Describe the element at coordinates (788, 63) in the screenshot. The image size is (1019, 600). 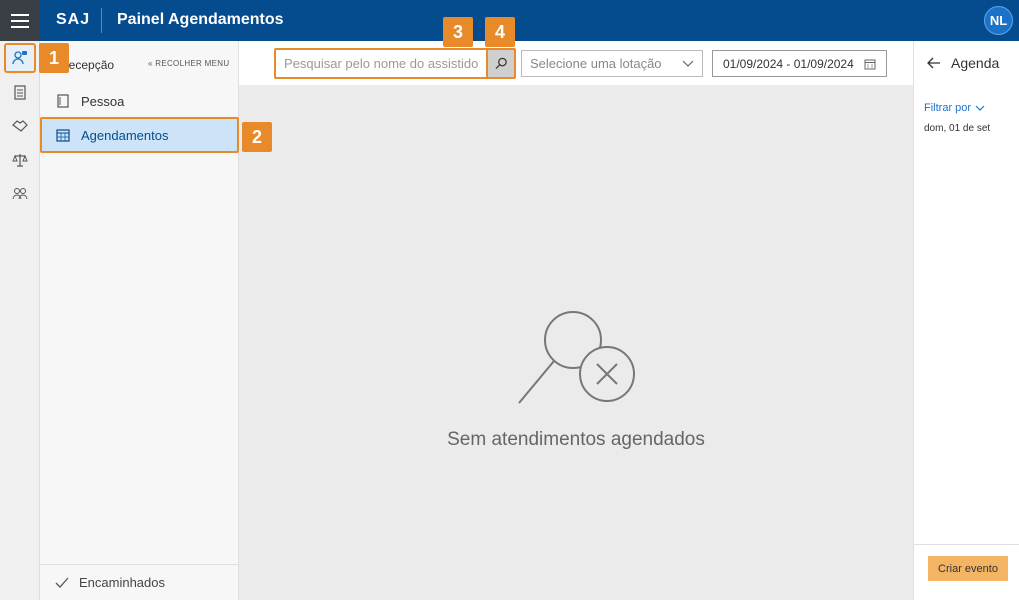
I see `date-range-value: 01/09/2024 - 01/09/2024` at that location.